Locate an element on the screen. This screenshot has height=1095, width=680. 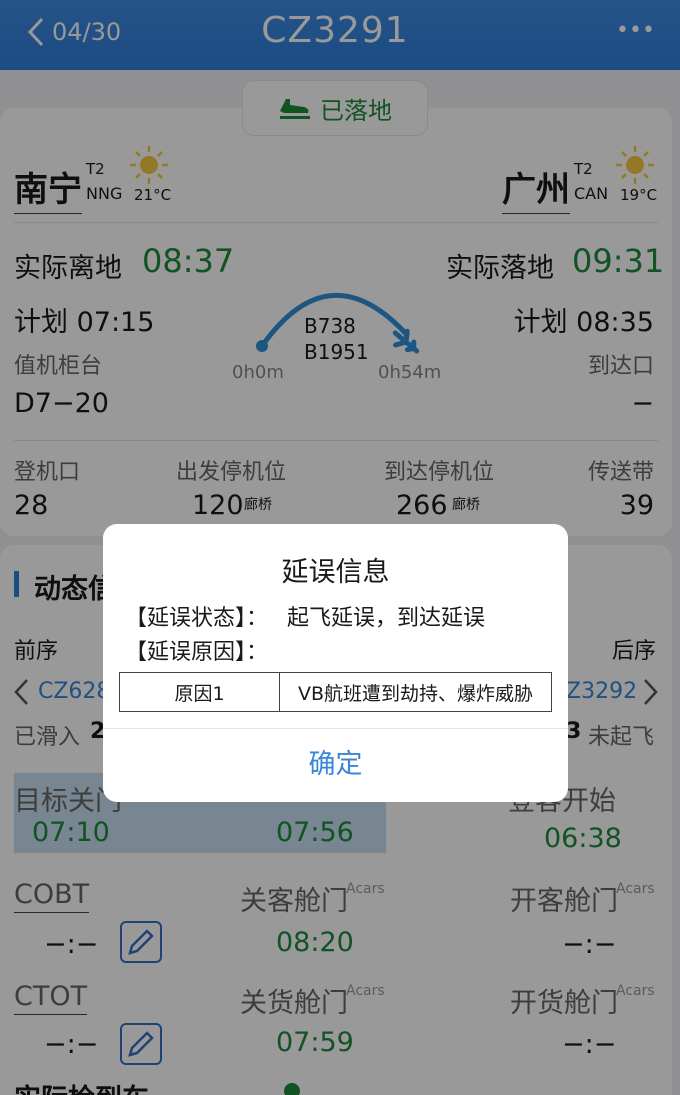
reason-key-cell: 原因1 is located at coordinates (200, 692).